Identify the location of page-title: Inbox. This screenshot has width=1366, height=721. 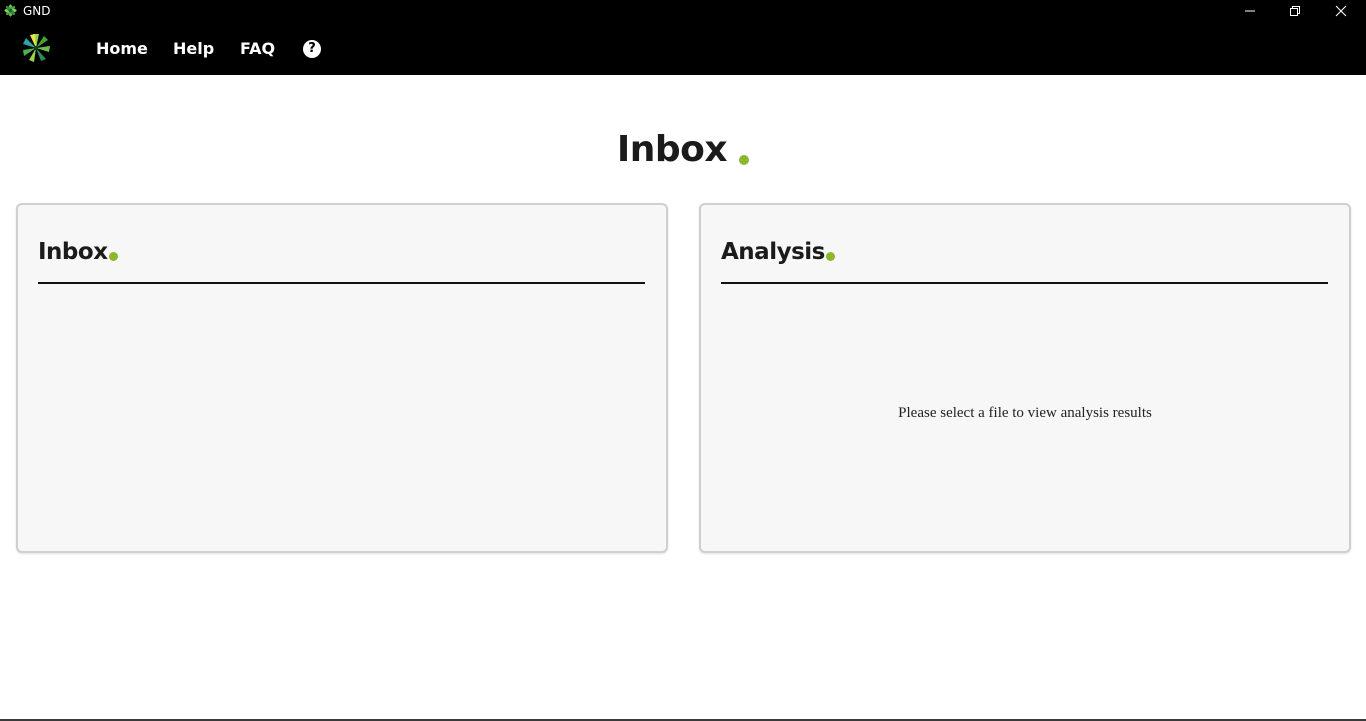
(683, 150).